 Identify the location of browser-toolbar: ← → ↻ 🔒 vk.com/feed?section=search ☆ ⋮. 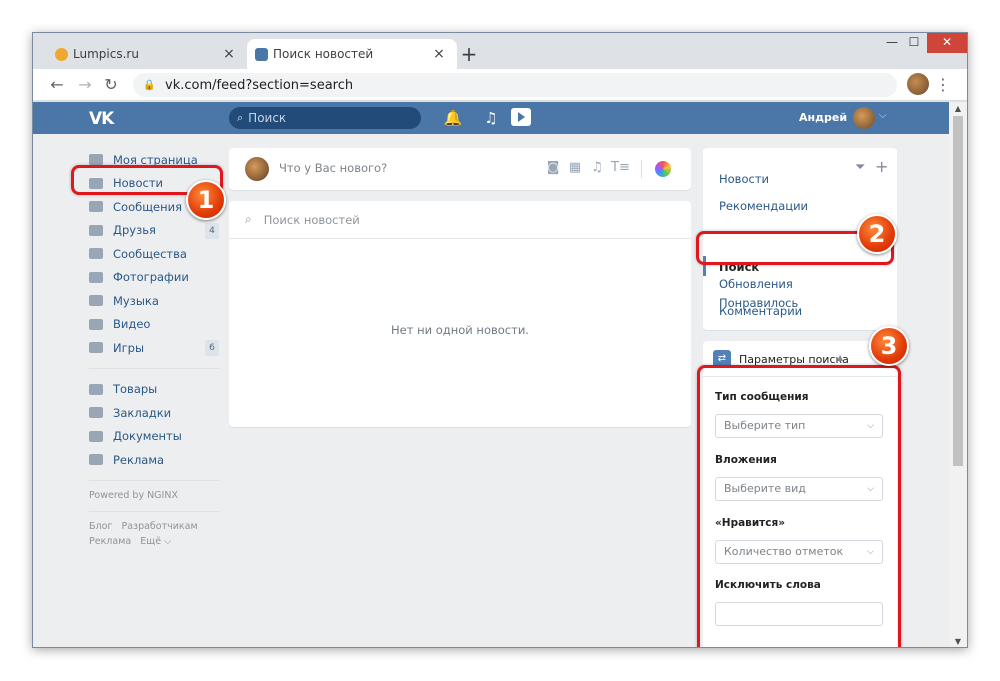
(500, 85).